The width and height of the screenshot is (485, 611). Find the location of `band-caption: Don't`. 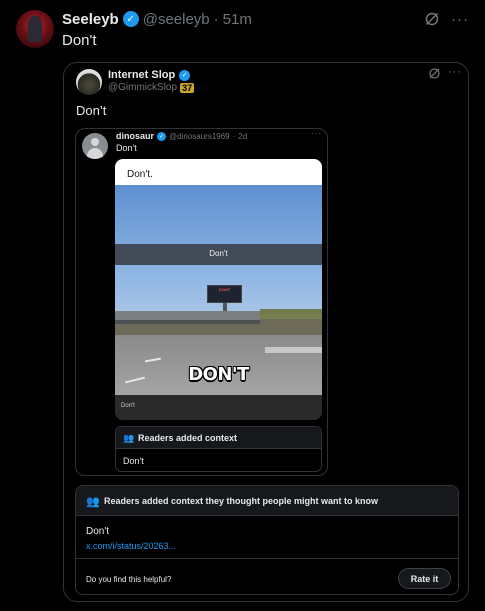

band-caption: Don't is located at coordinates (218, 253).